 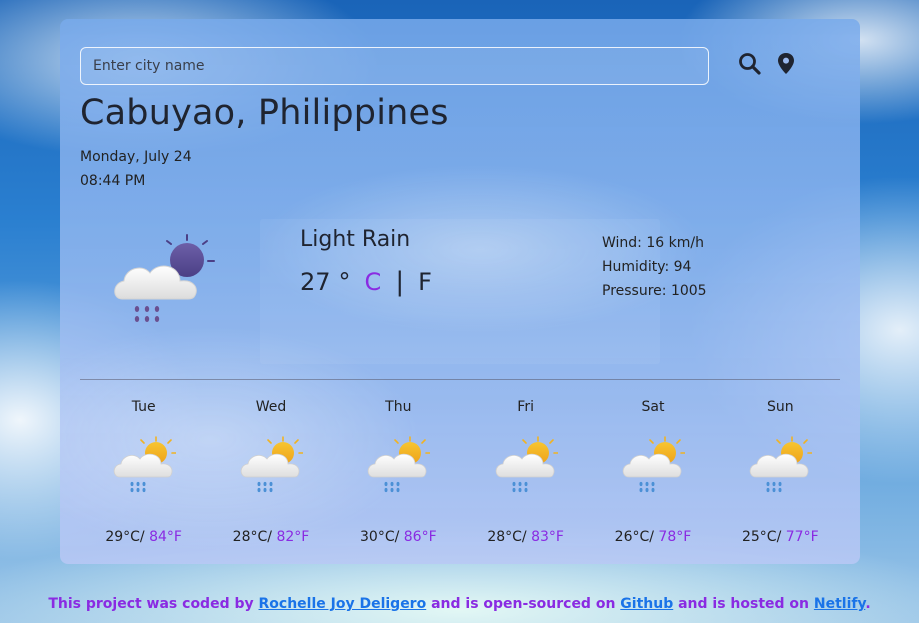 I want to click on footer-text: This project was coded by, so click(x=153, y=604).